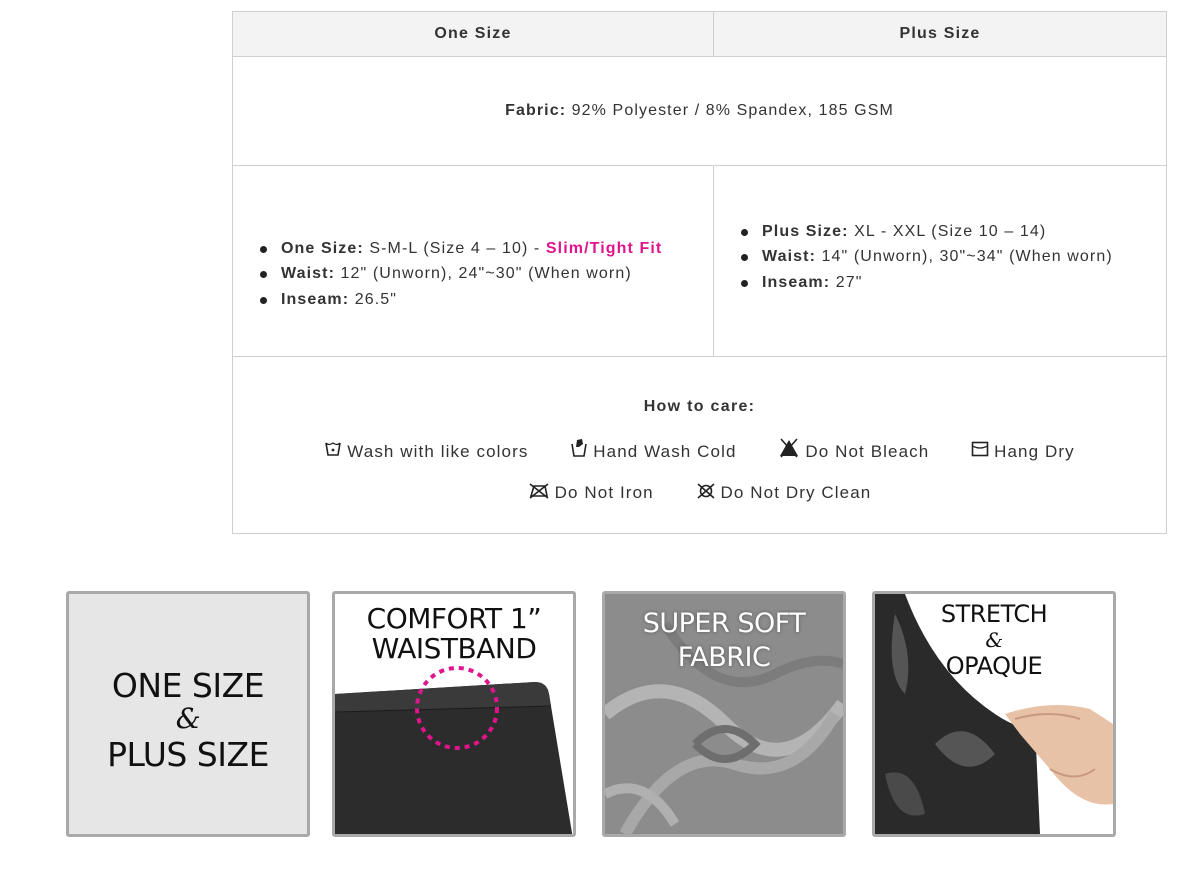  What do you see at coordinates (604, 248) in the screenshot?
I see `fit-label: Slim/Tight Fit` at bounding box center [604, 248].